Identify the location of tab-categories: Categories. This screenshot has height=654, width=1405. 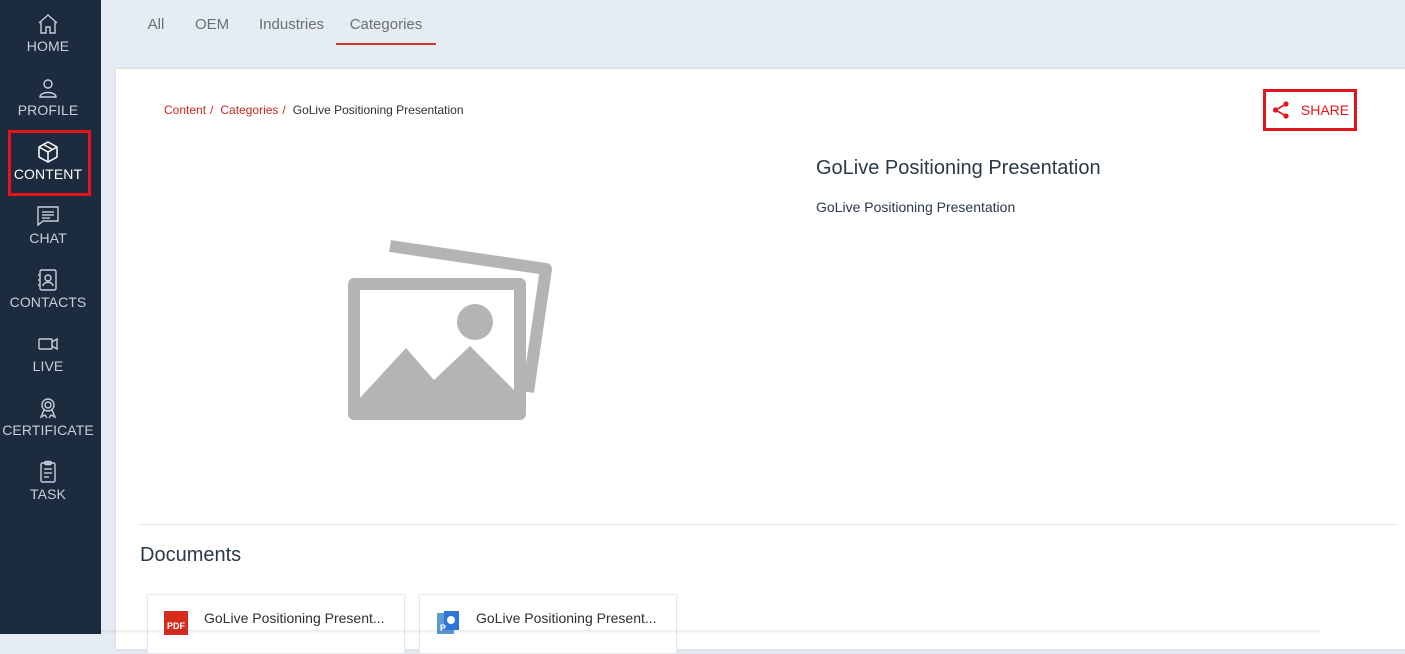
(386, 22).